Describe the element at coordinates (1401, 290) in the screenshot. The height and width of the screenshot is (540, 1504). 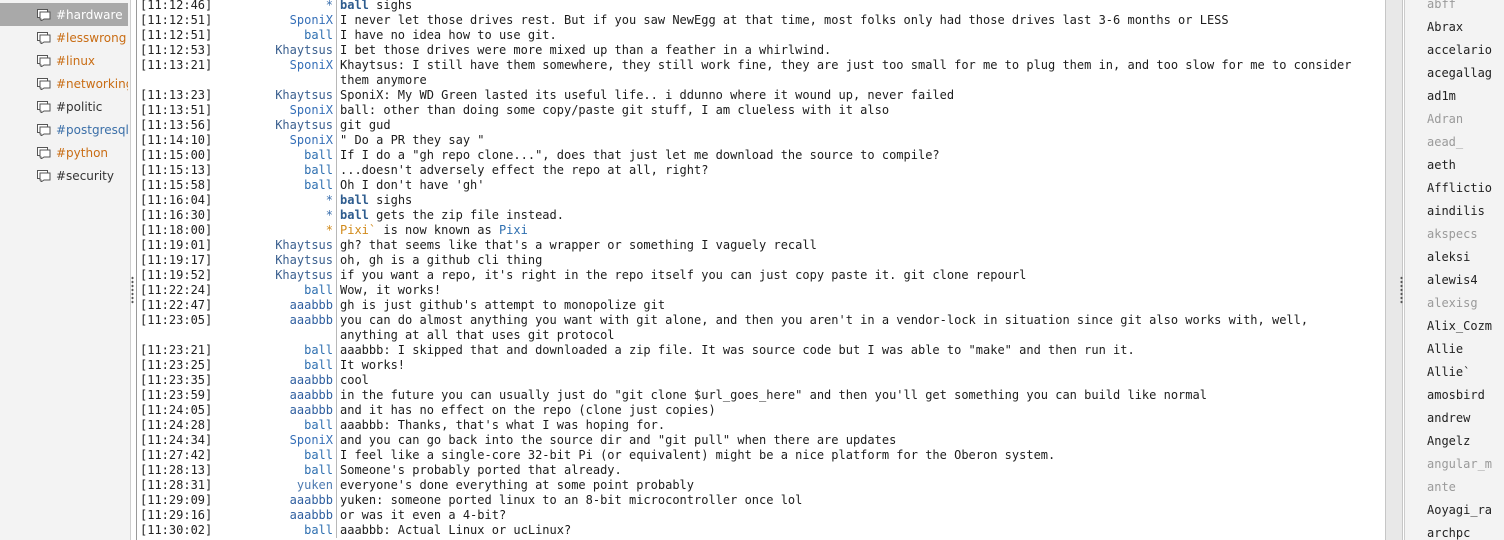
I see `right-pane-splitter` at that location.